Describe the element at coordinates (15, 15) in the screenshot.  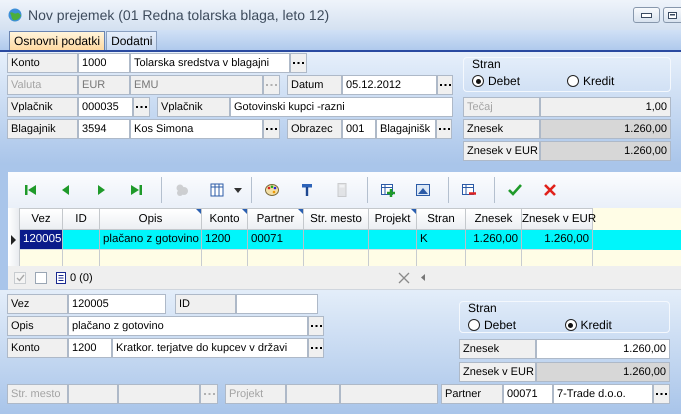
I see `globe-icon` at that location.